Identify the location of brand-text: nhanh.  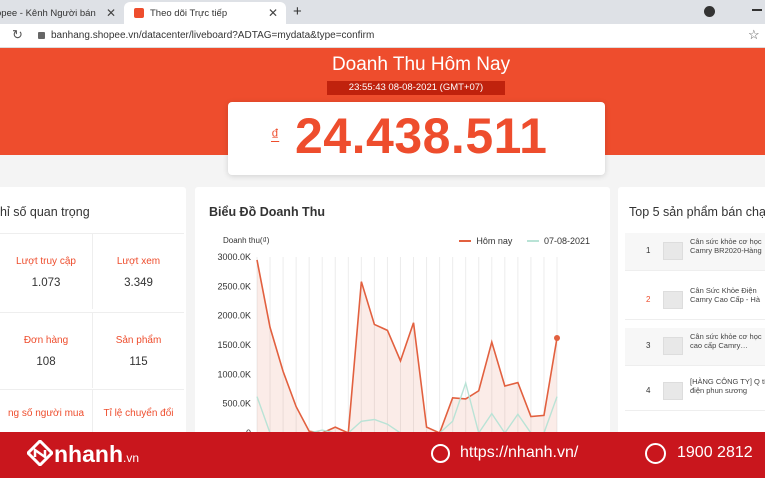
(88, 454).